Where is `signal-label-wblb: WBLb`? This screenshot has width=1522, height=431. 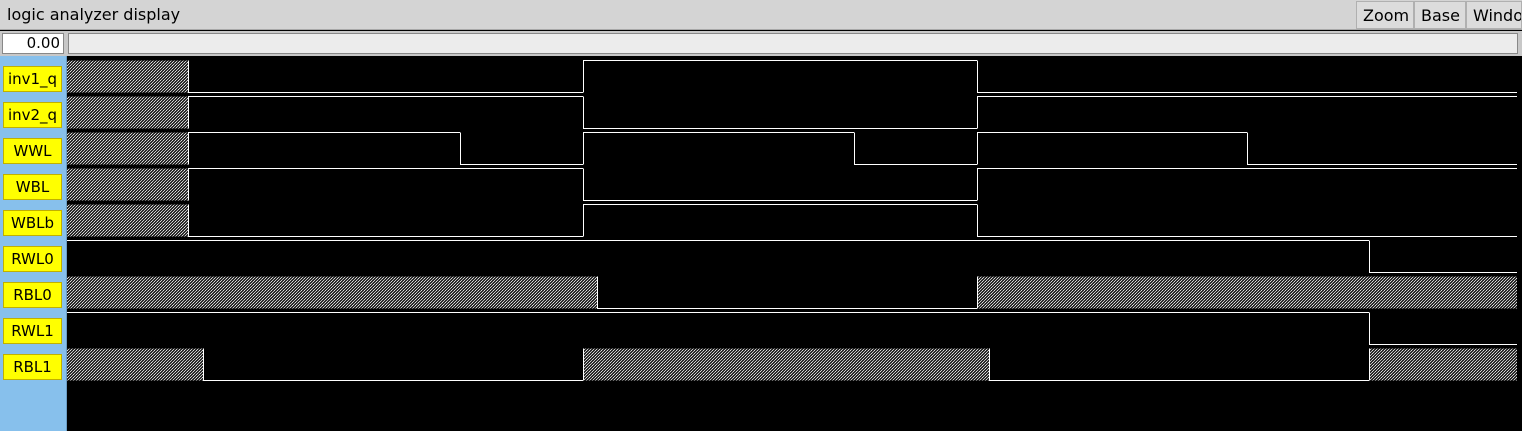
signal-label-wblb: WBLb is located at coordinates (32, 223).